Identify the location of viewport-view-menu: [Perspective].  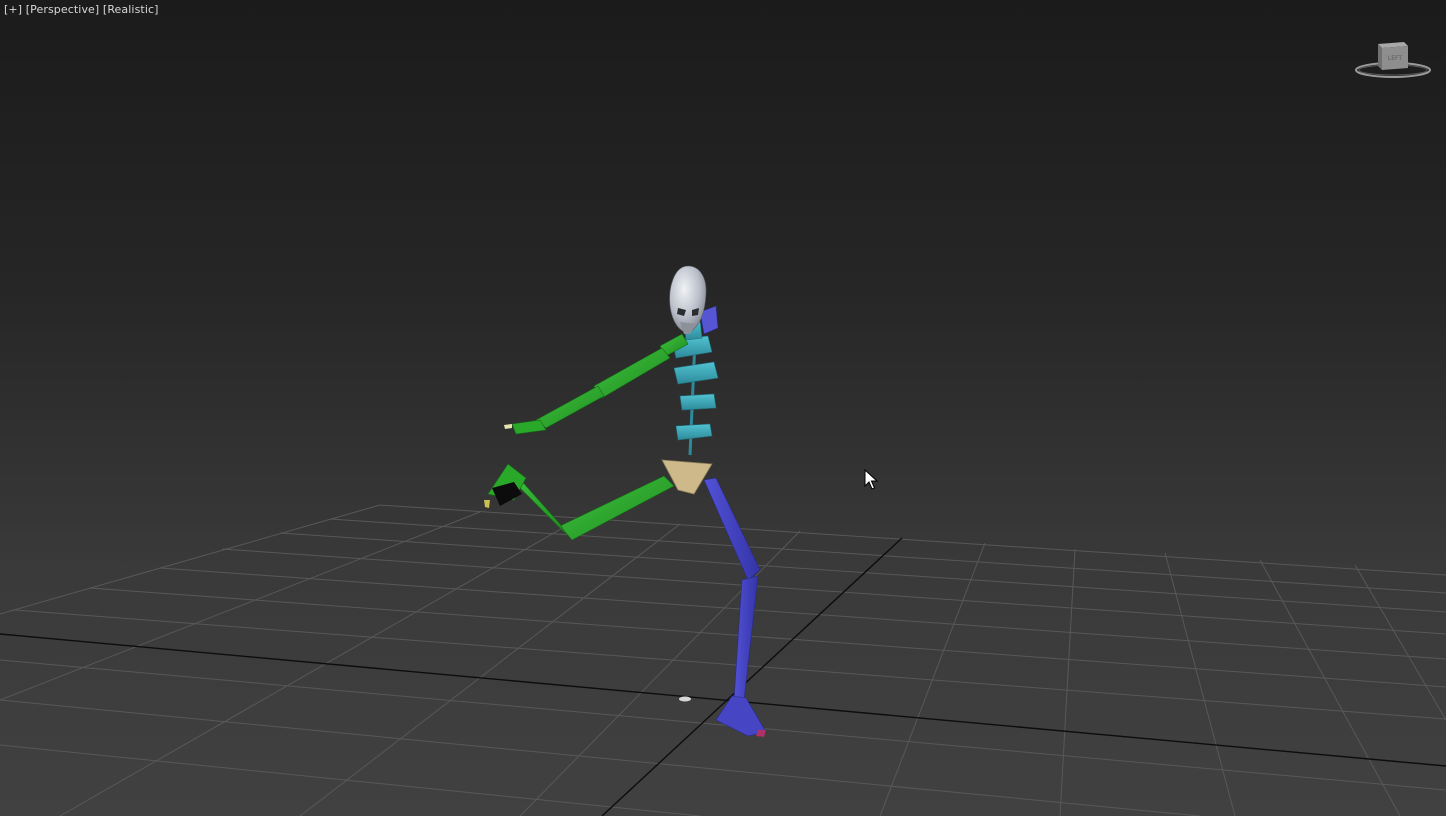
(63, 9).